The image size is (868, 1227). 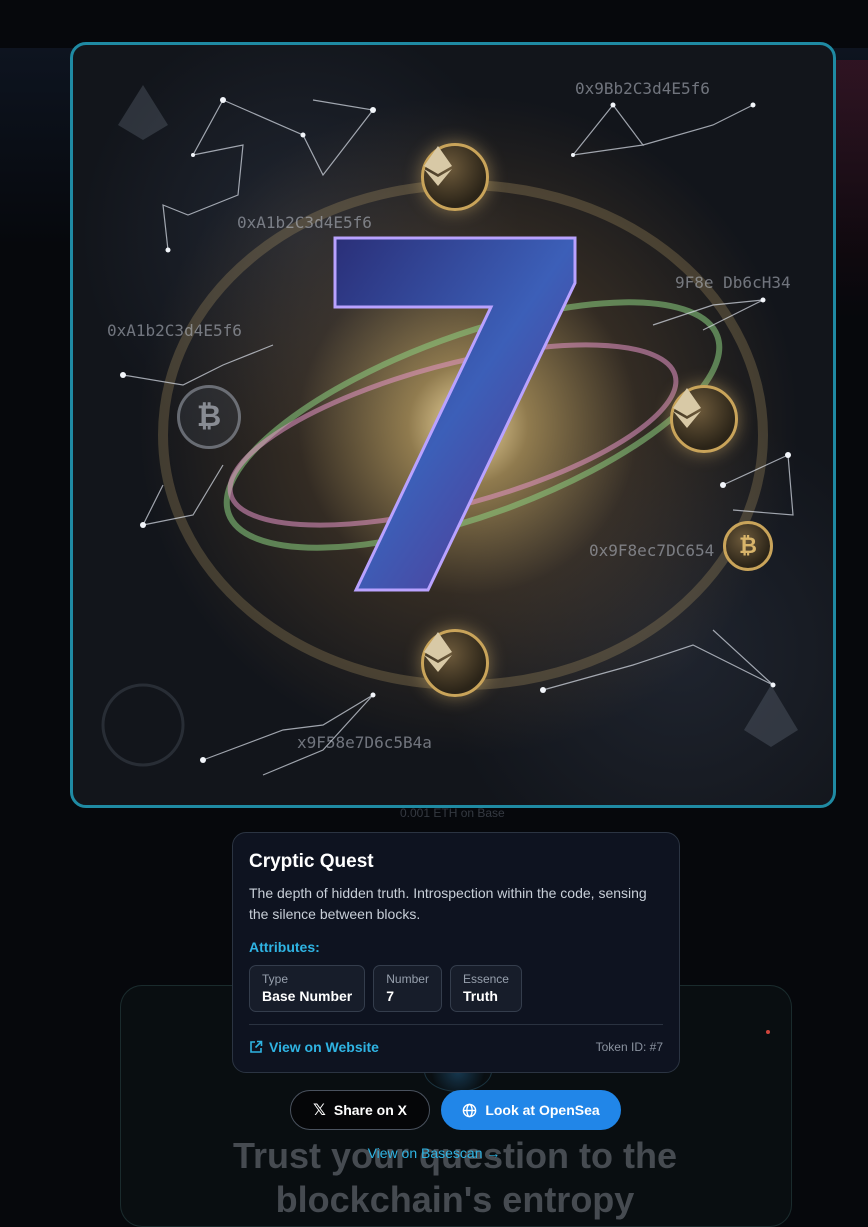 What do you see at coordinates (307, 996) in the screenshot?
I see `attribute-value: Base Number` at bounding box center [307, 996].